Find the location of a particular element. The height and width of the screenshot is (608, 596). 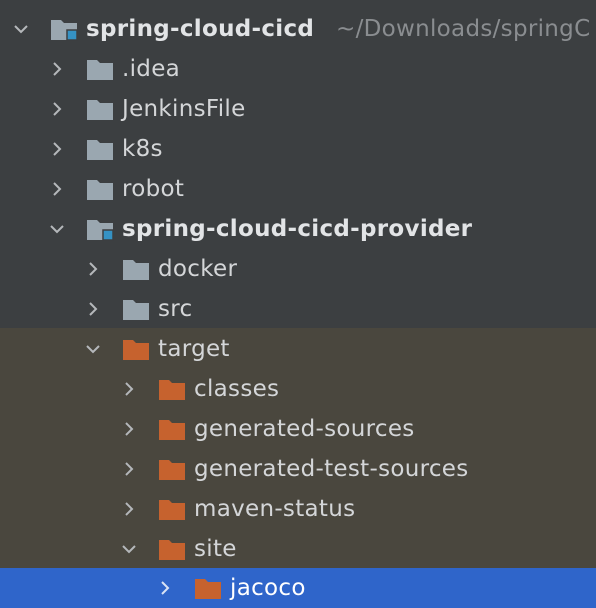

tree-item-label: docker is located at coordinates (198, 269).